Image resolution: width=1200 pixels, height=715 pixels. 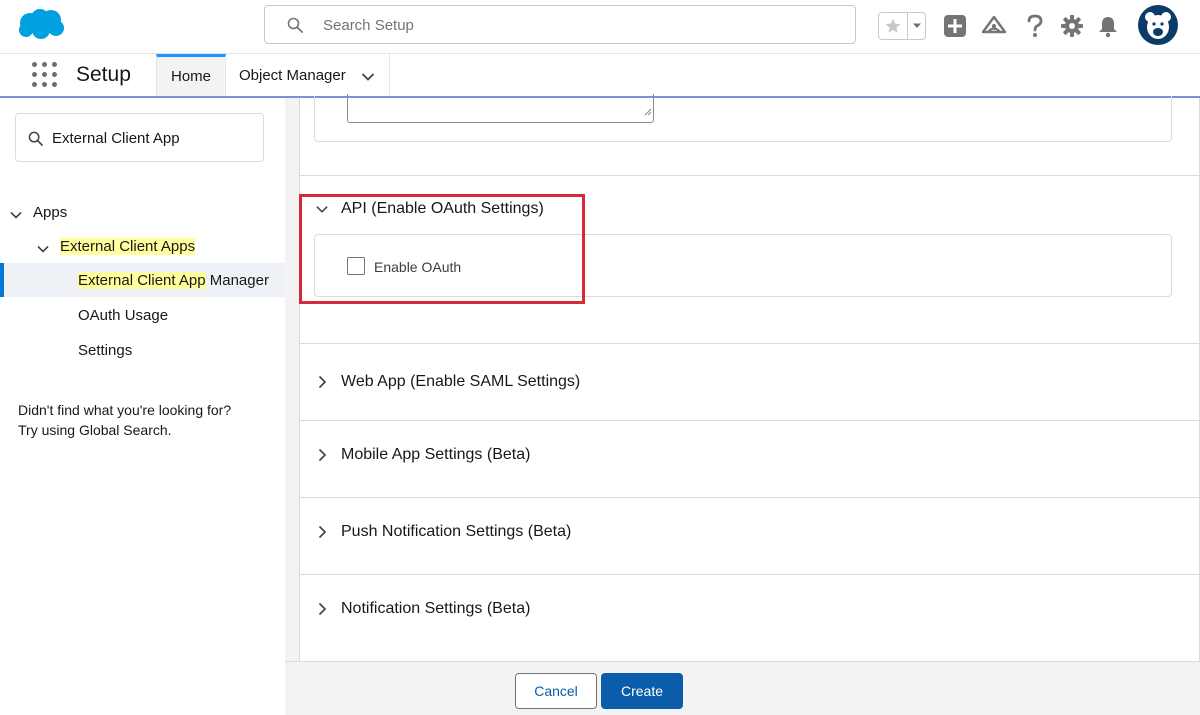 I want to click on search-input, so click(x=573, y=25).